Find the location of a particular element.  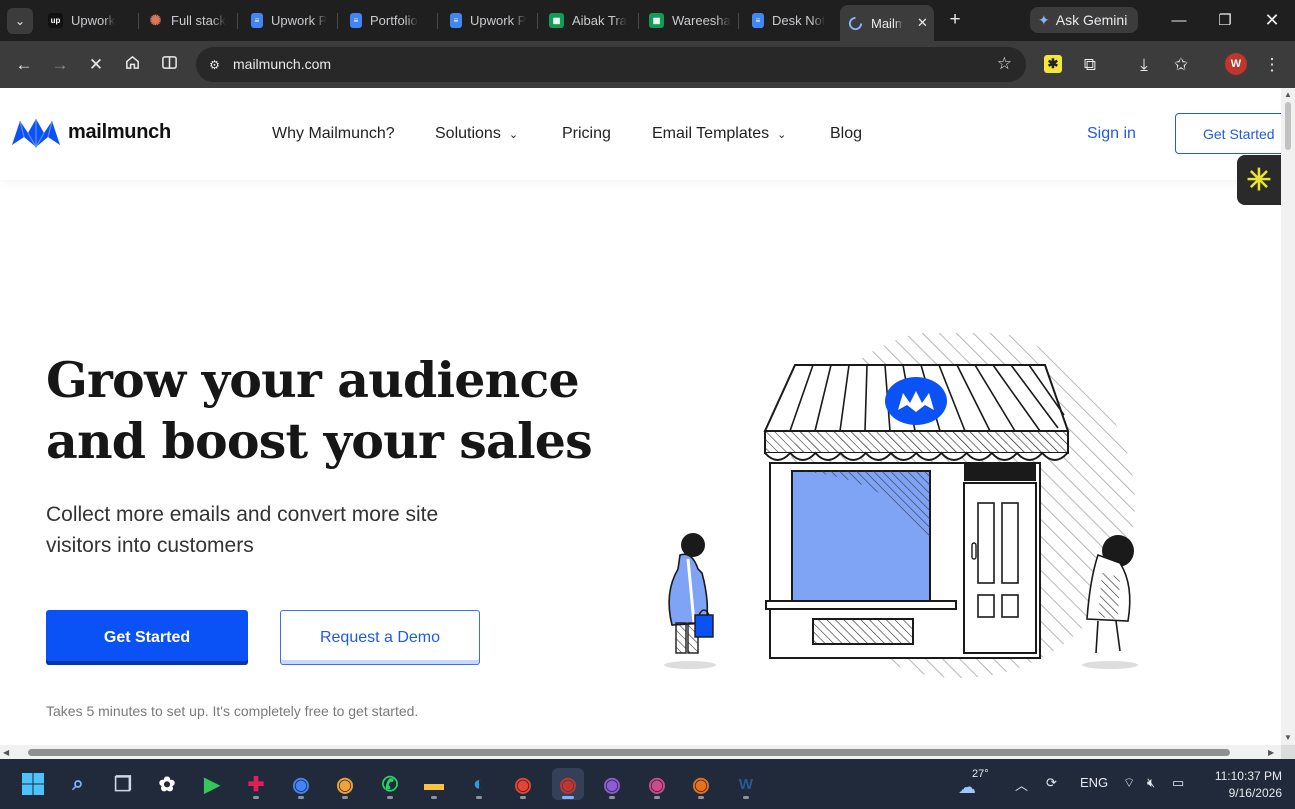

close-tab-icon: ✕ is located at coordinates (922, 23).